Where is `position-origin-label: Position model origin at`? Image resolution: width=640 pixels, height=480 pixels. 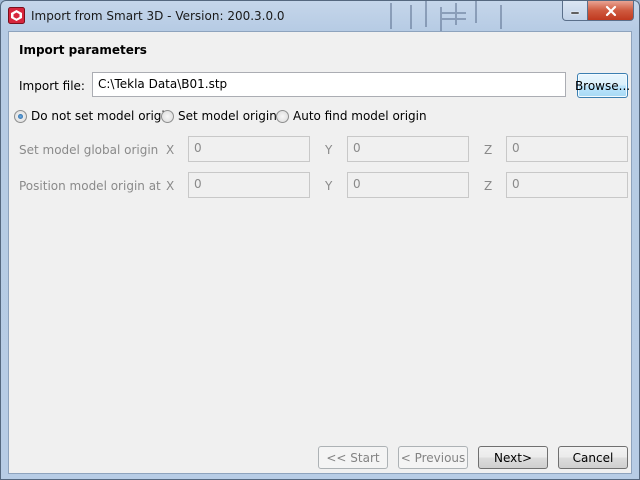
position-origin-label: Position model origin at is located at coordinates (90, 186).